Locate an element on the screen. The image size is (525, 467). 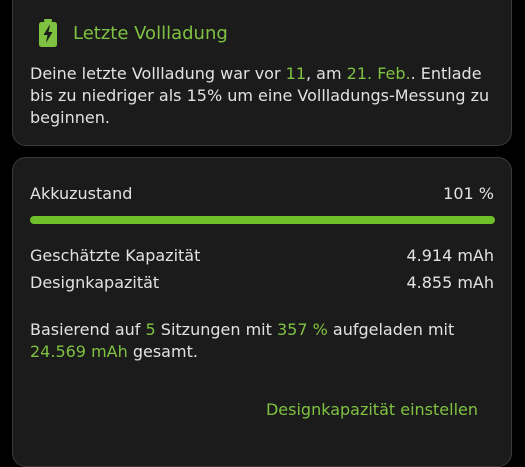
health-value: 101 % is located at coordinates (468, 193).